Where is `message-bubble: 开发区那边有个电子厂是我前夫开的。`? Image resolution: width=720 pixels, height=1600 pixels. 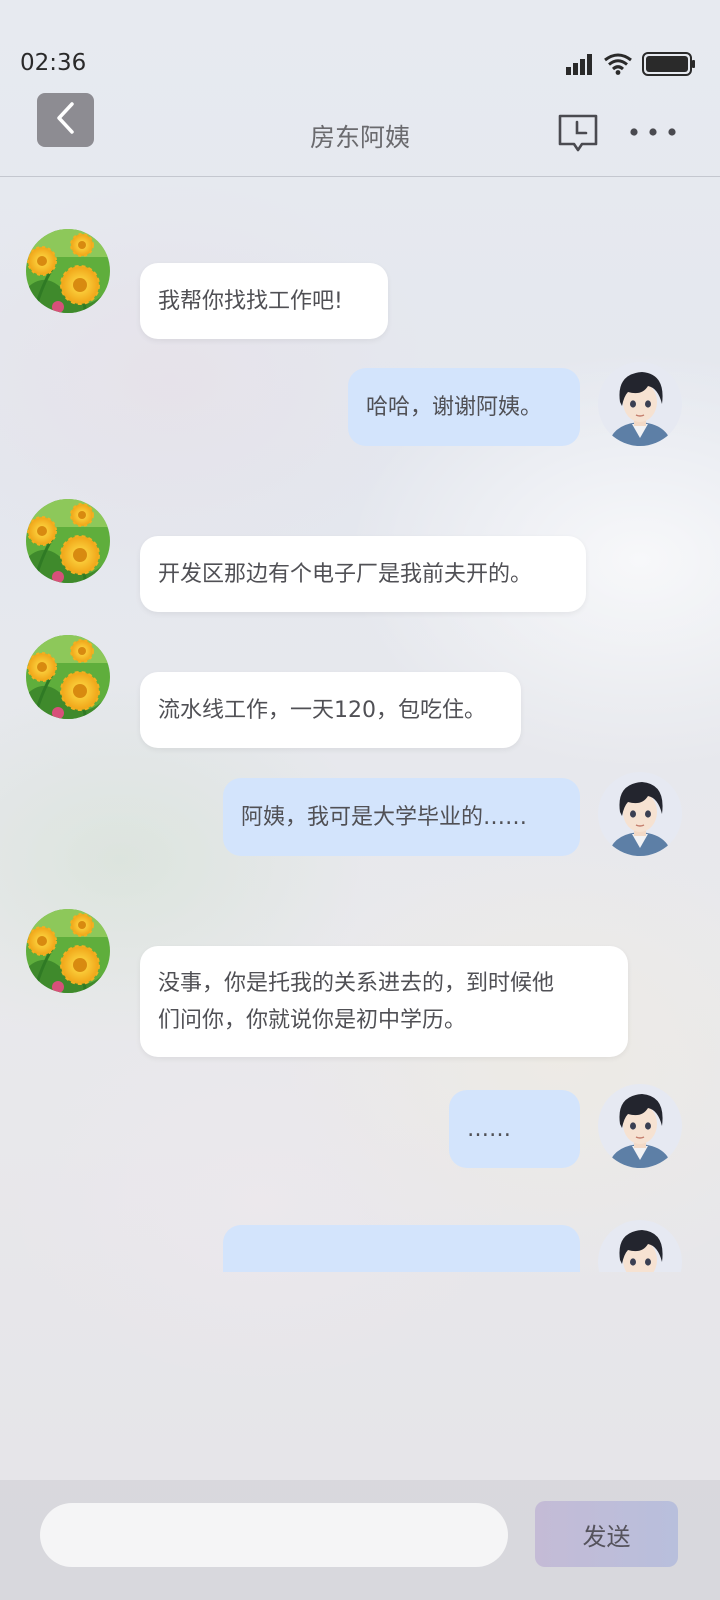
message-bubble: 开发区那边有个电子厂是我前夫开的。 is located at coordinates (363, 574).